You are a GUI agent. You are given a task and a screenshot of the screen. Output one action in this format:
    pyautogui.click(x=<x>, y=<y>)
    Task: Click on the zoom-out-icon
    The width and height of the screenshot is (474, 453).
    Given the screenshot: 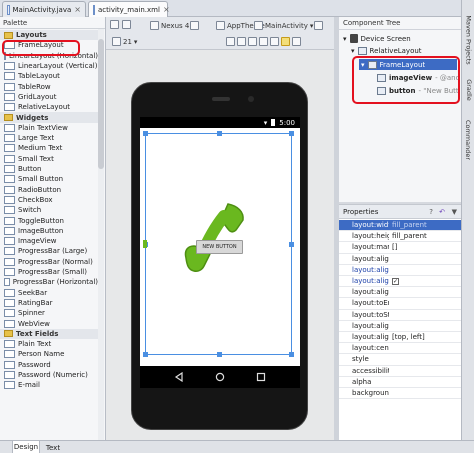 What is the action you would take?
    pyautogui.click(x=263, y=41)
    